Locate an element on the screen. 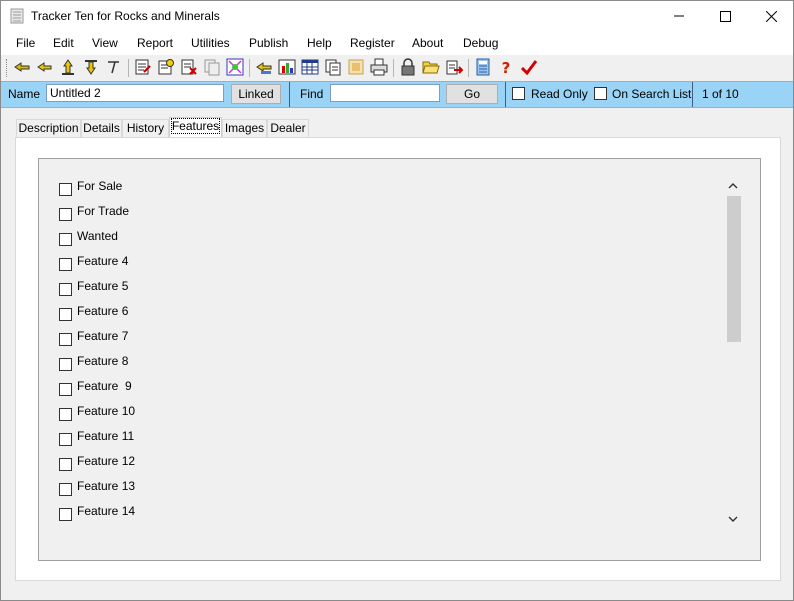 The image size is (794, 601). search-list-checkbox is located at coordinates (600, 93).